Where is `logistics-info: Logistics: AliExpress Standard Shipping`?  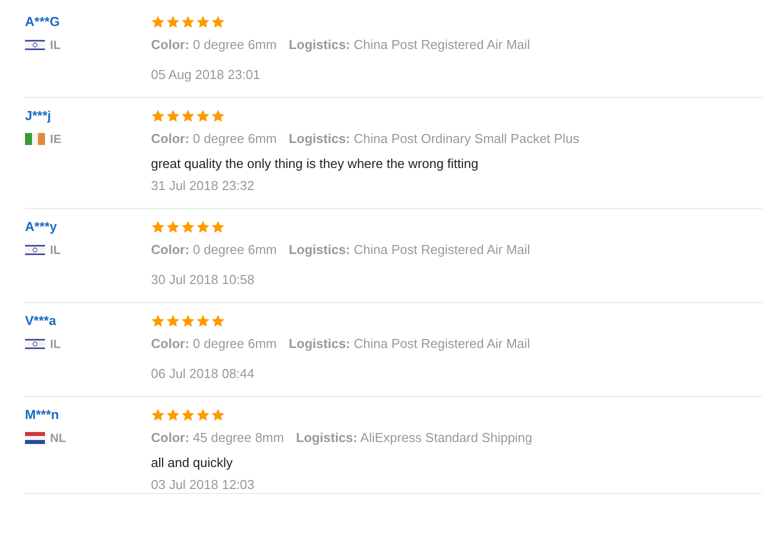 logistics-info: Logistics: AliExpress Standard Shipping is located at coordinates (414, 437).